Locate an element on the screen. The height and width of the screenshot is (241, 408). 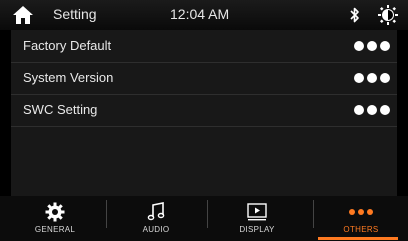
tab-others: OTHERS is located at coordinates (359, 218).